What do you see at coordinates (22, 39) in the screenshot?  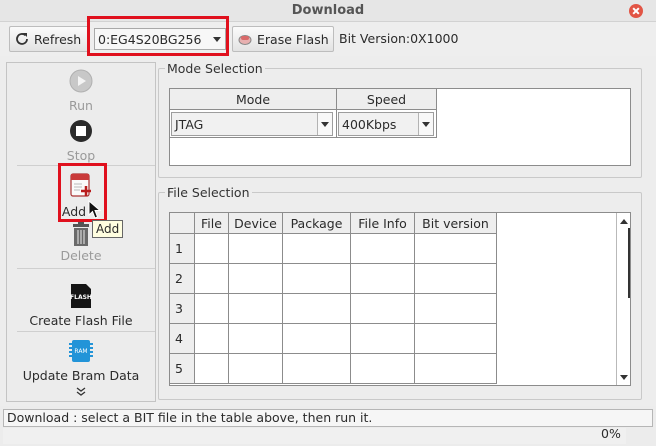 I see `refresh-icon` at bounding box center [22, 39].